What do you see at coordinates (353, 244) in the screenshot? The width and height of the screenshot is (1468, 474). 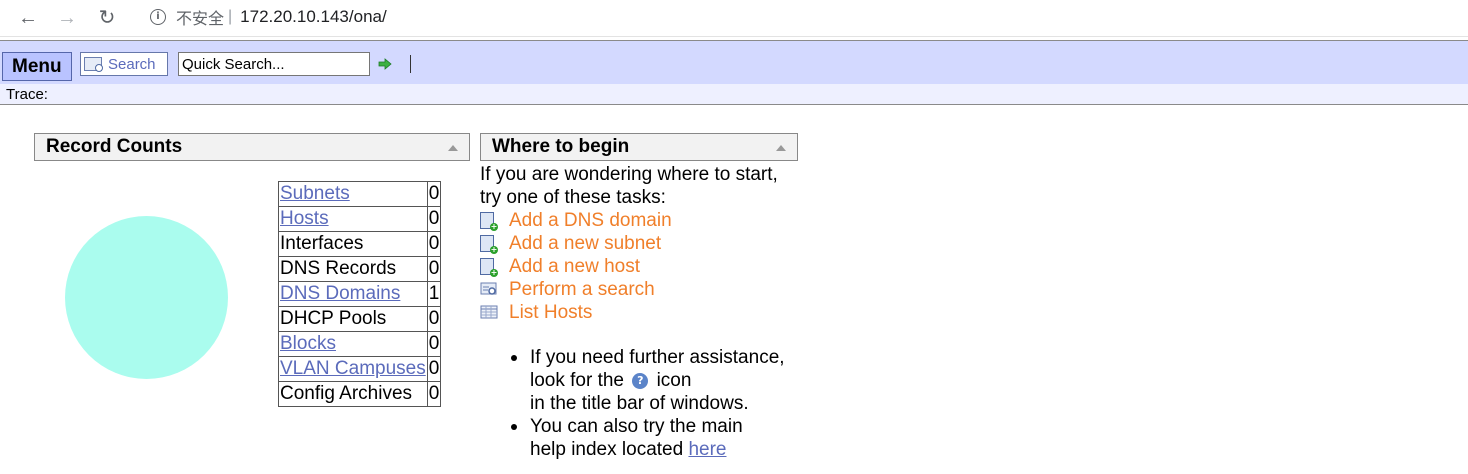 I see `record-type-cell: Interfaces` at bounding box center [353, 244].